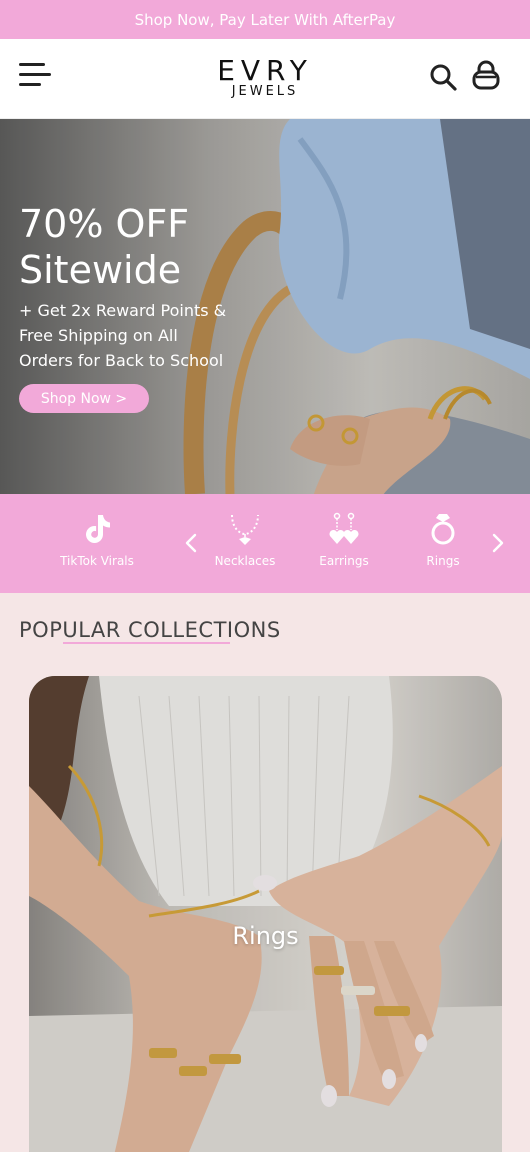 The image size is (530, 1152). What do you see at coordinates (191, 543) in the screenshot?
I see `chevron-left-icon` at bounding box center [191, 543].